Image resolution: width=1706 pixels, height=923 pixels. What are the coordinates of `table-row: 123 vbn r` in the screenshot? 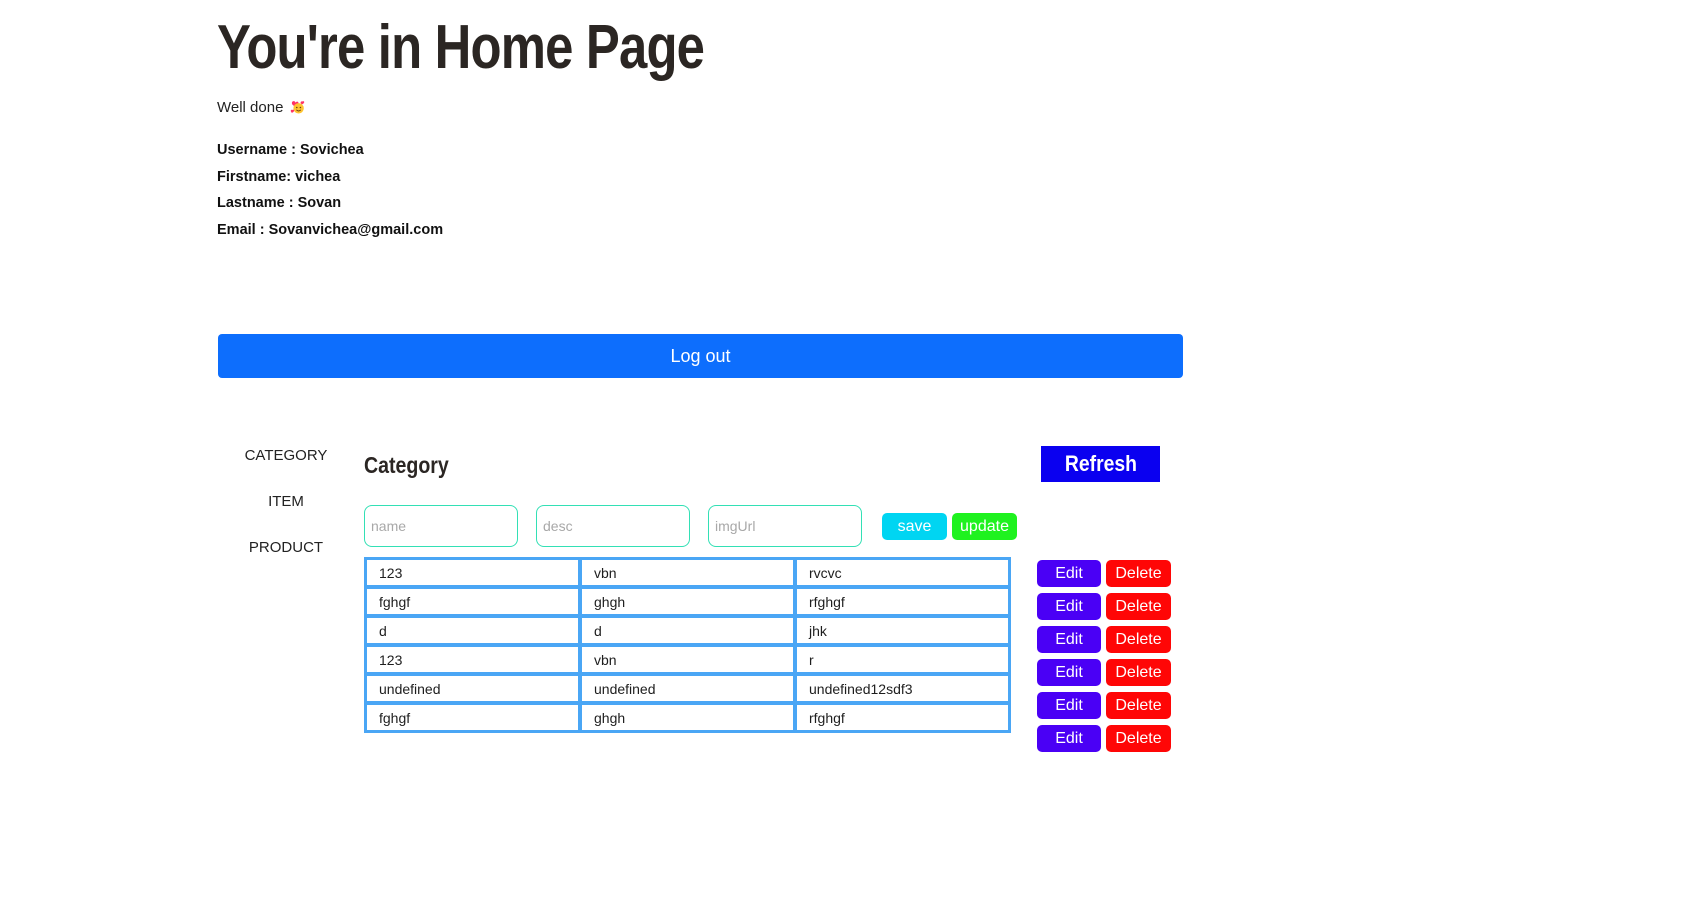 It's located at (687, 659).